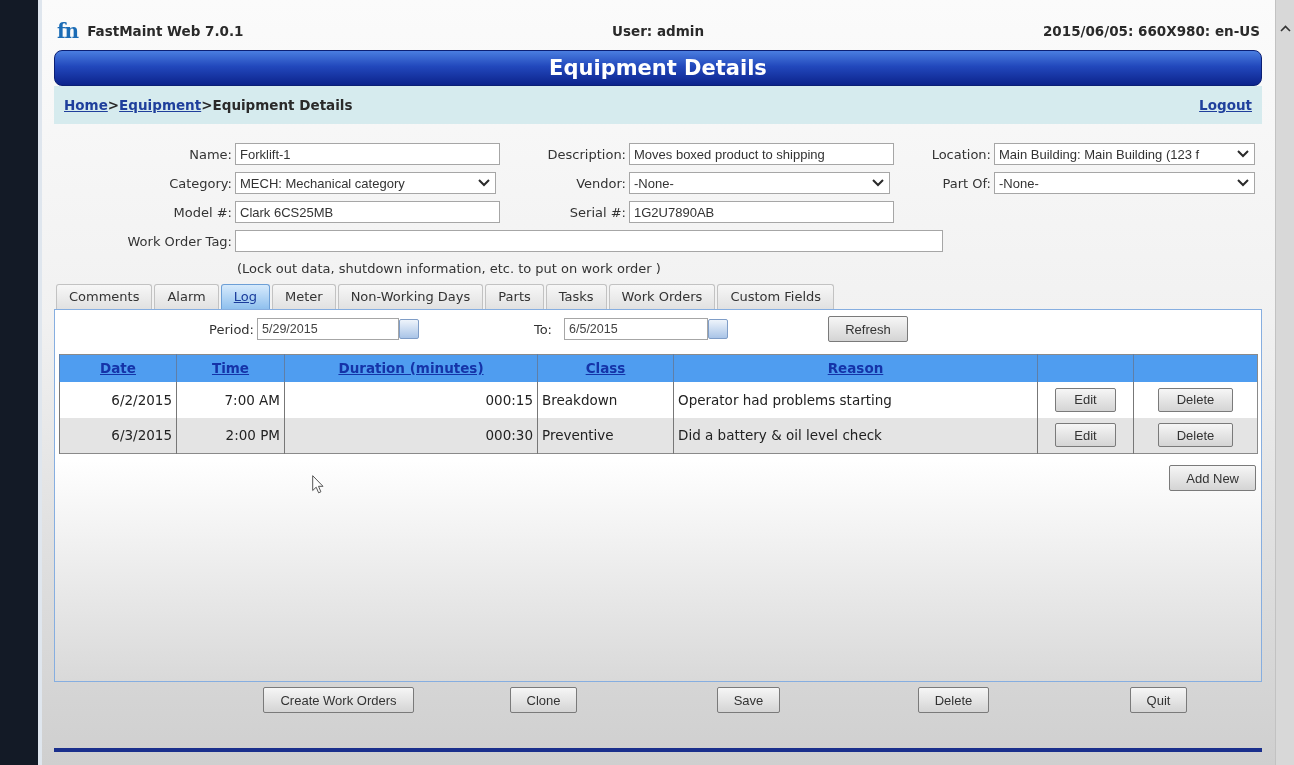 This screenshot has width=1294, height=765. What do you see at coordinates (231, 329) in the screenshot?
I see `field-label: Period:` at bounding box center [231, 329].